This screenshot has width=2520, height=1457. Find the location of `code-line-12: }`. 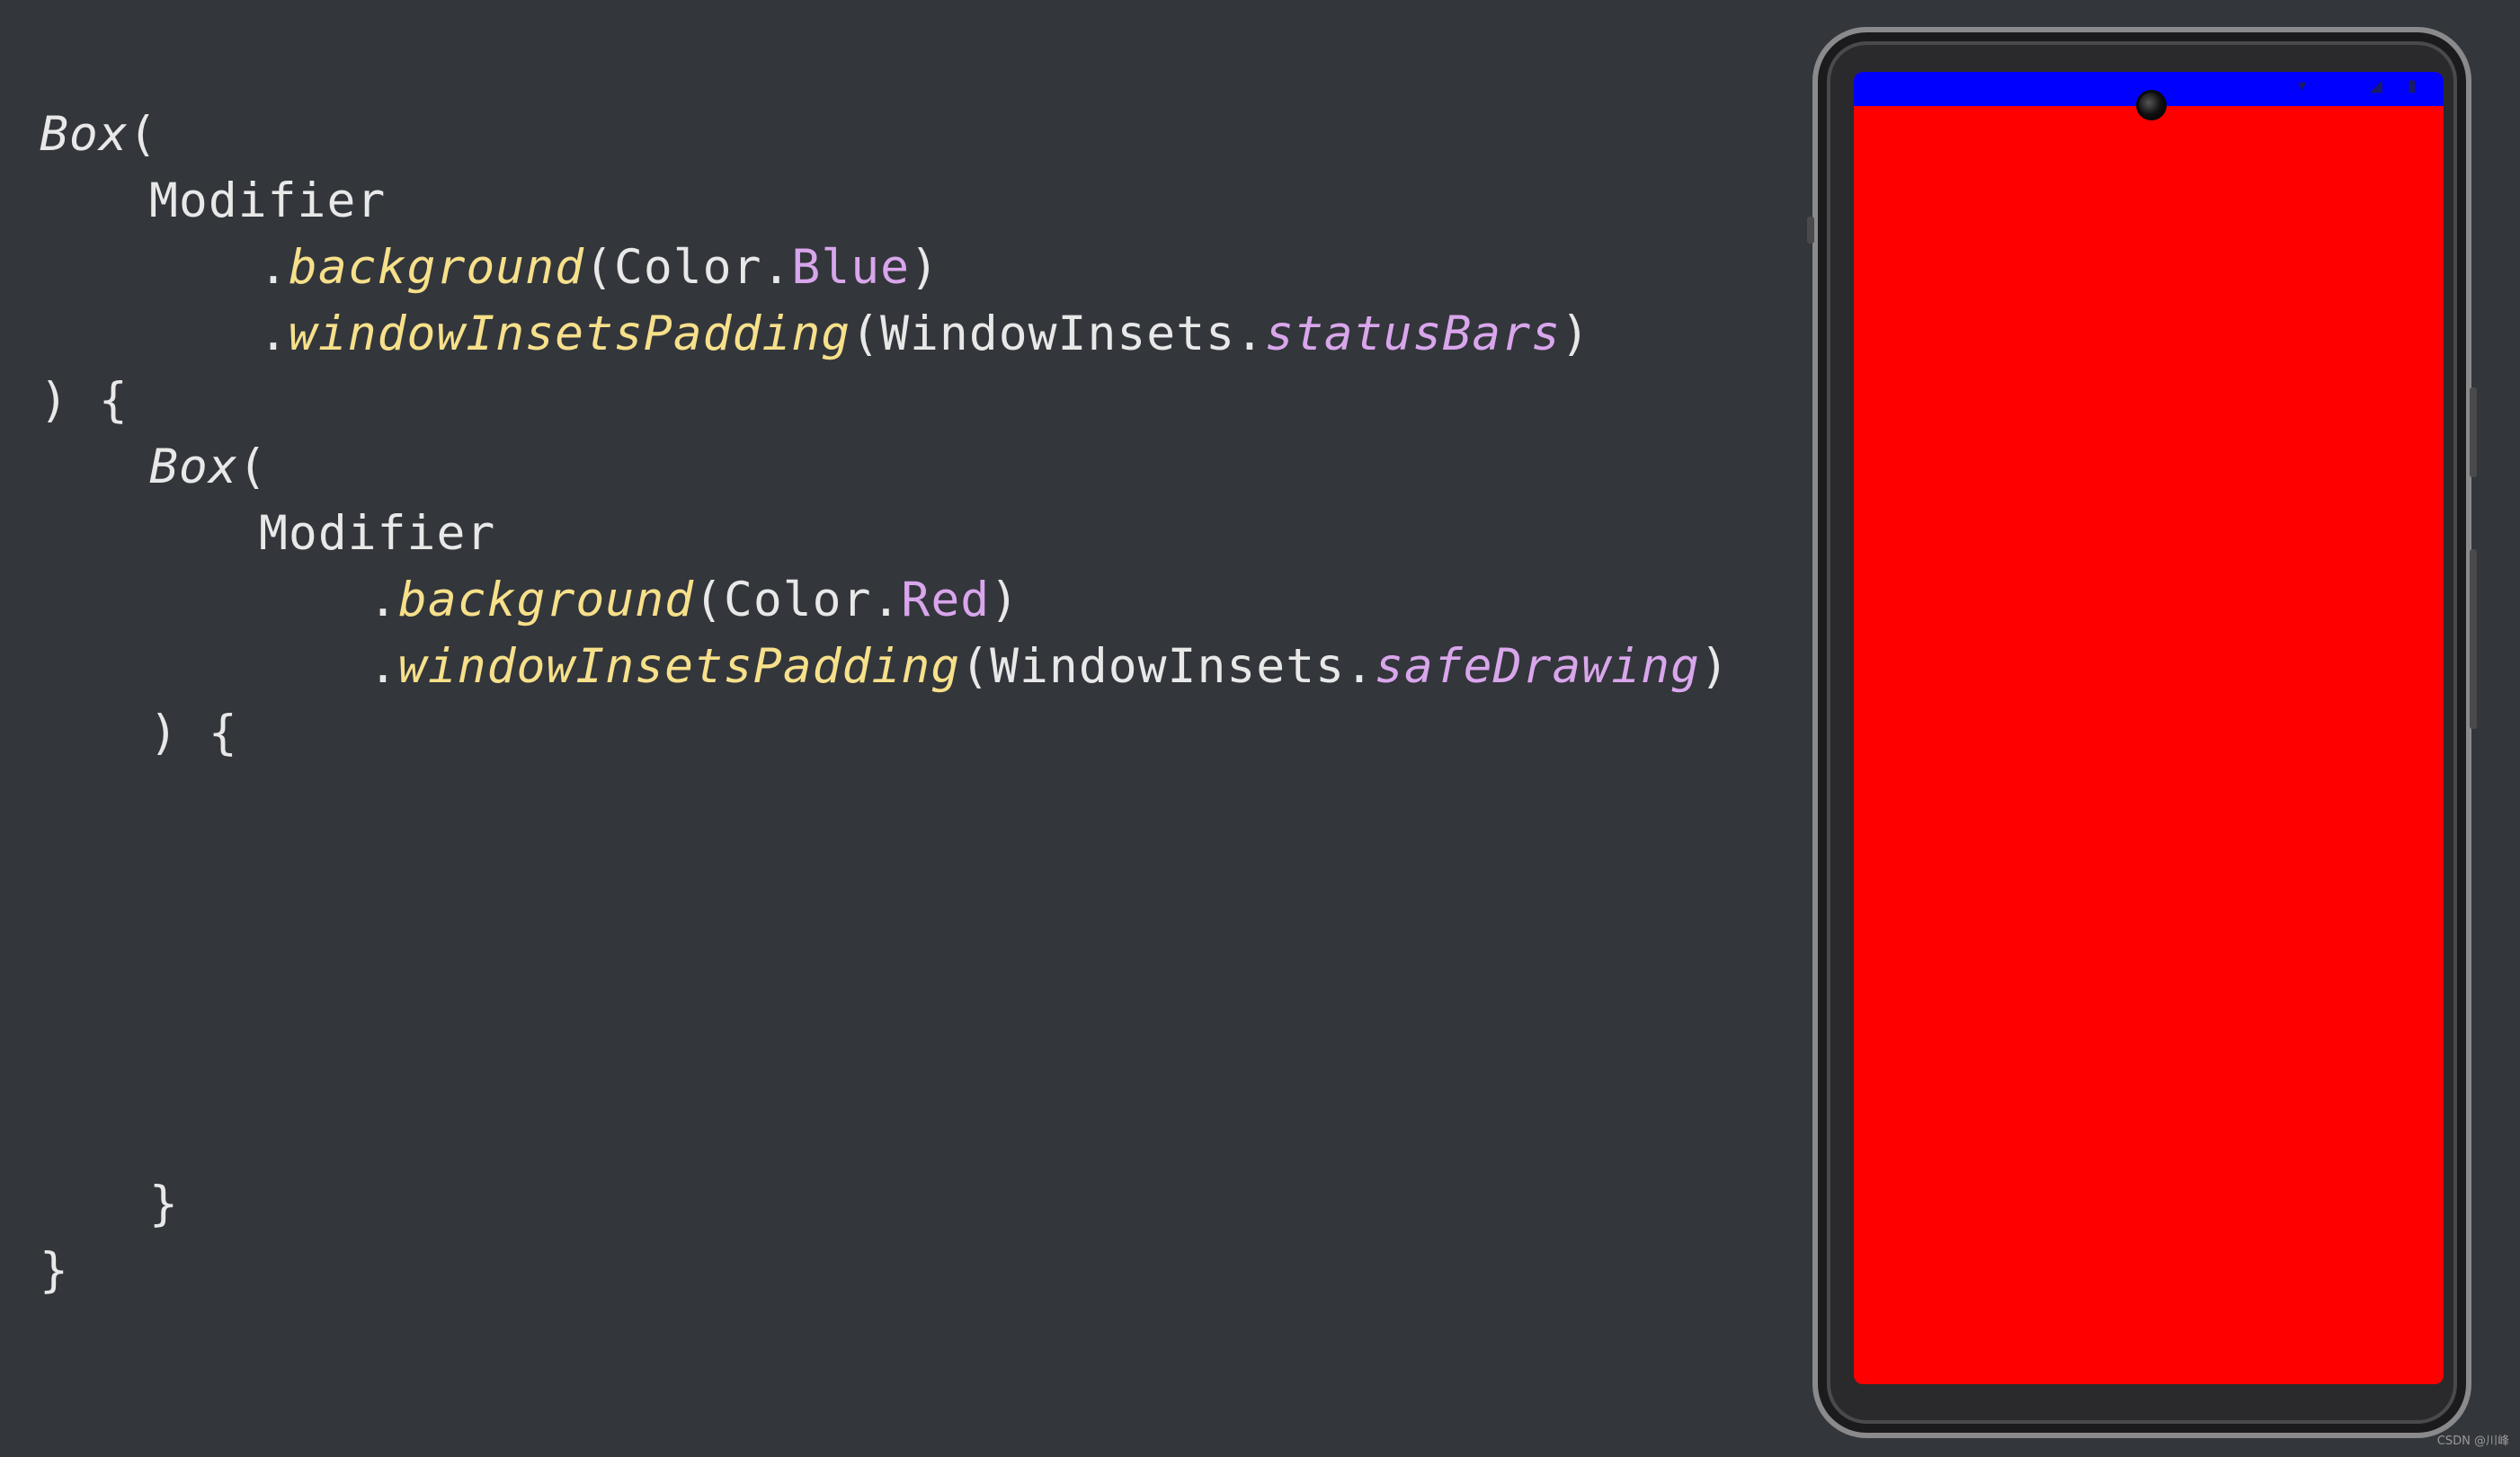

code-line-12: } is located at coordinates (55, 1271).